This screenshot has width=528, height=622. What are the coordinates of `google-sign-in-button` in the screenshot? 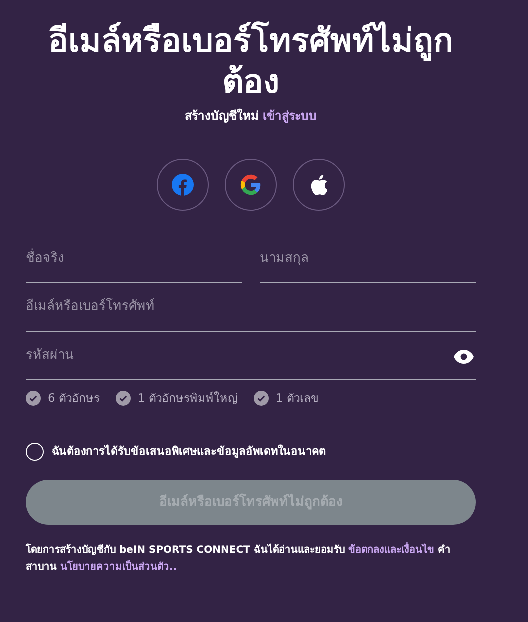 It's located at (251, 184).